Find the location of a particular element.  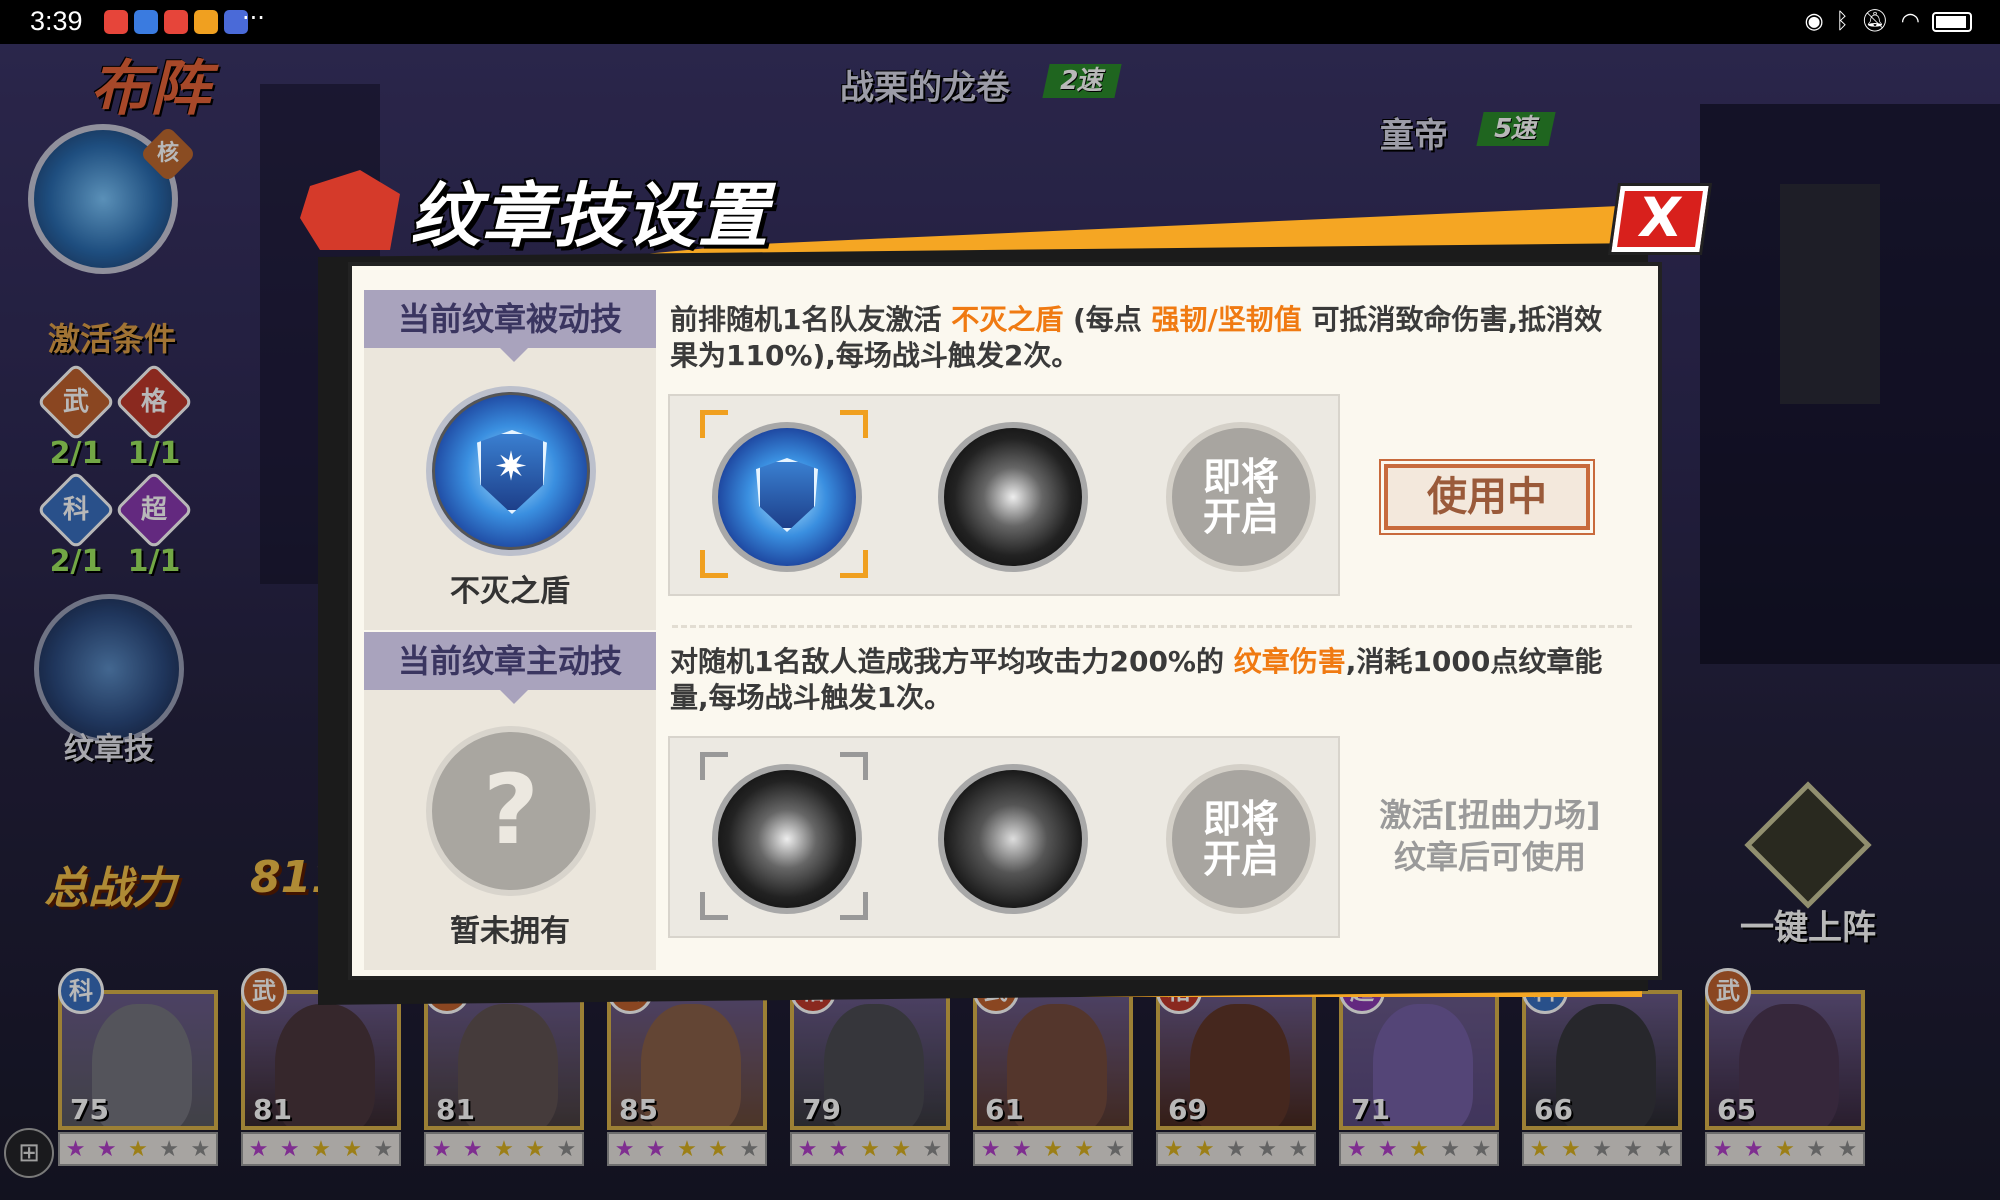

eye-icon: ◉ is located at coordinates (1814, 21).